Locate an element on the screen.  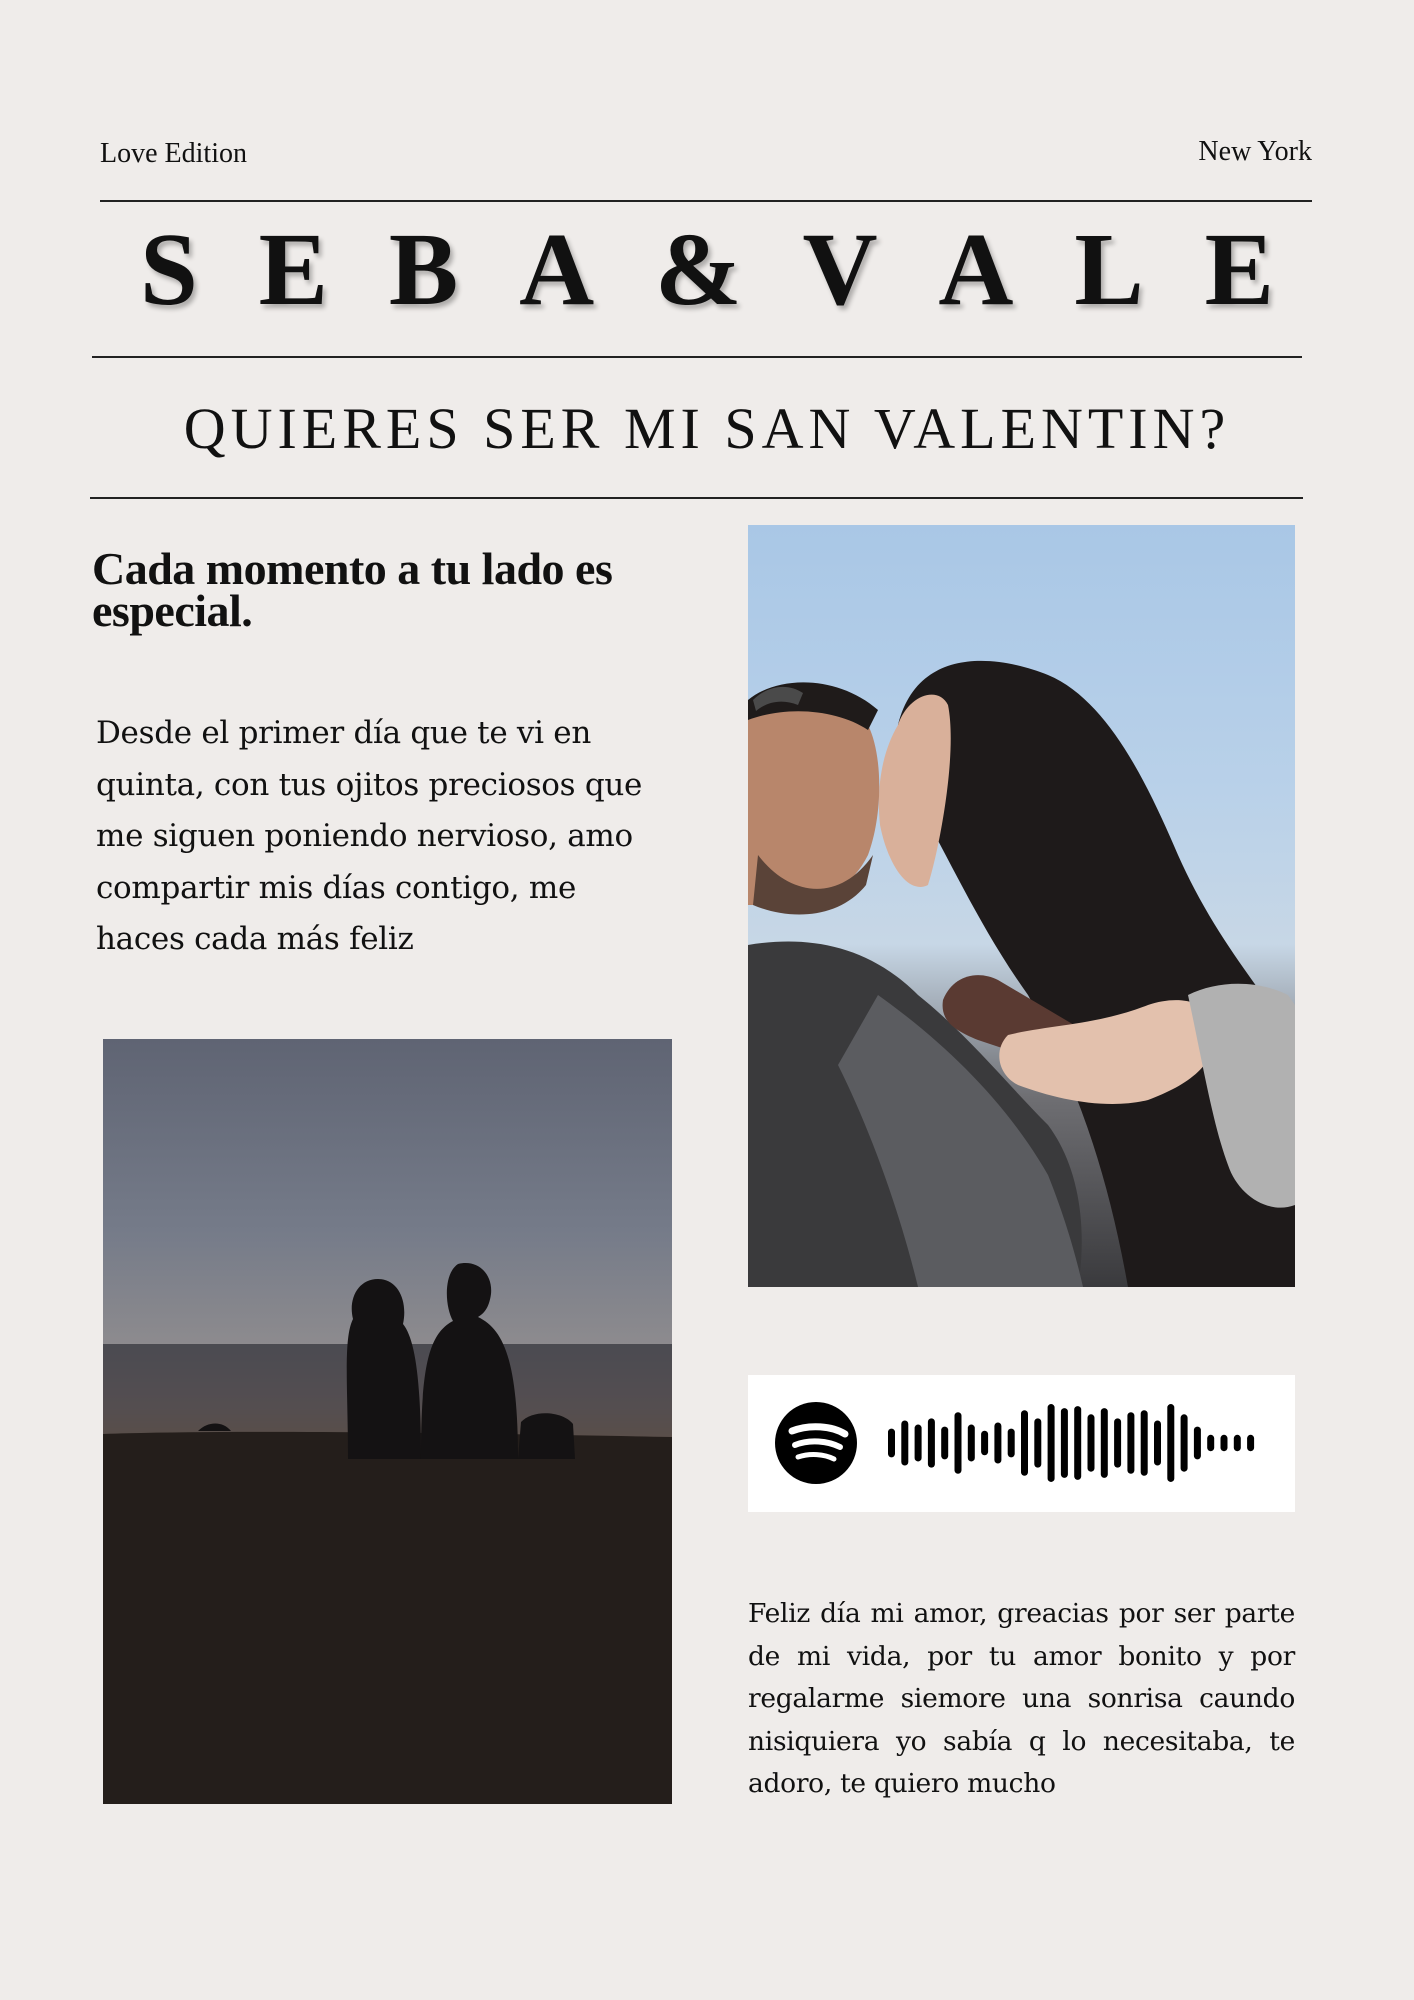
valentine-question: QUIERES SER MI SAN VALENTIN? is located at coordinates (707, 428).